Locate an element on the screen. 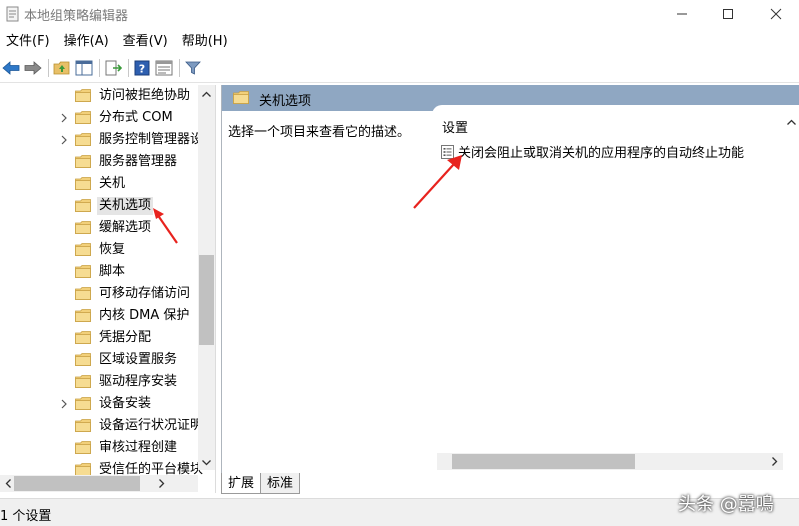  back-button is located at coordinates (11, 68).